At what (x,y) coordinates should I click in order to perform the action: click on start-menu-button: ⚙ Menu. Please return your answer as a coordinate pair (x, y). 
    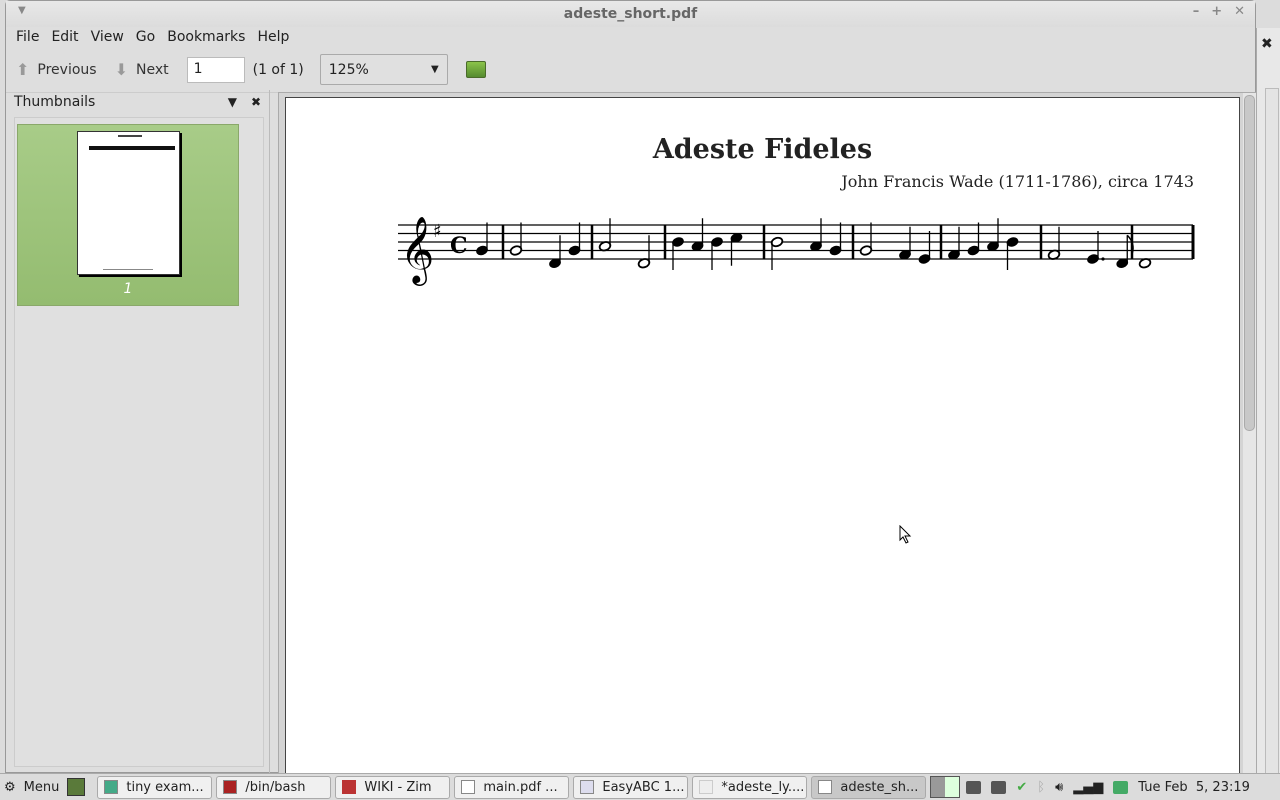
    Looking at the image, I should click on (31, 787).